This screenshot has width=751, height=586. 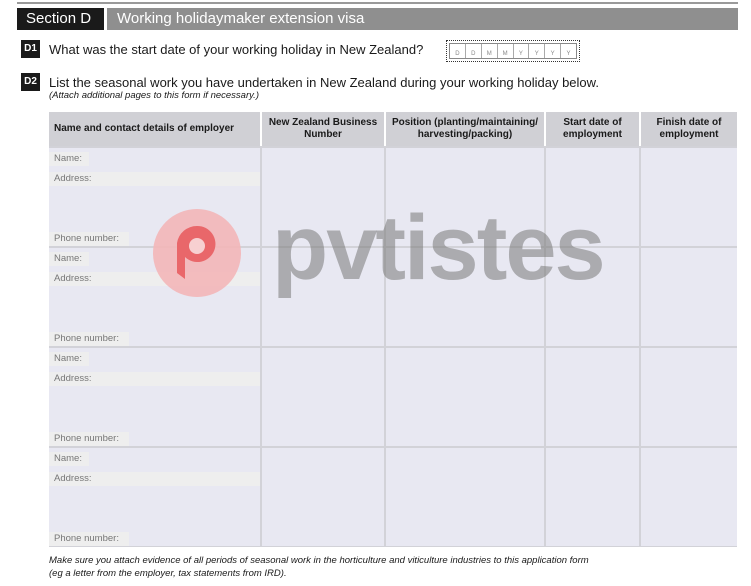 I want to click on top-rule, so click(x=377, y=3).